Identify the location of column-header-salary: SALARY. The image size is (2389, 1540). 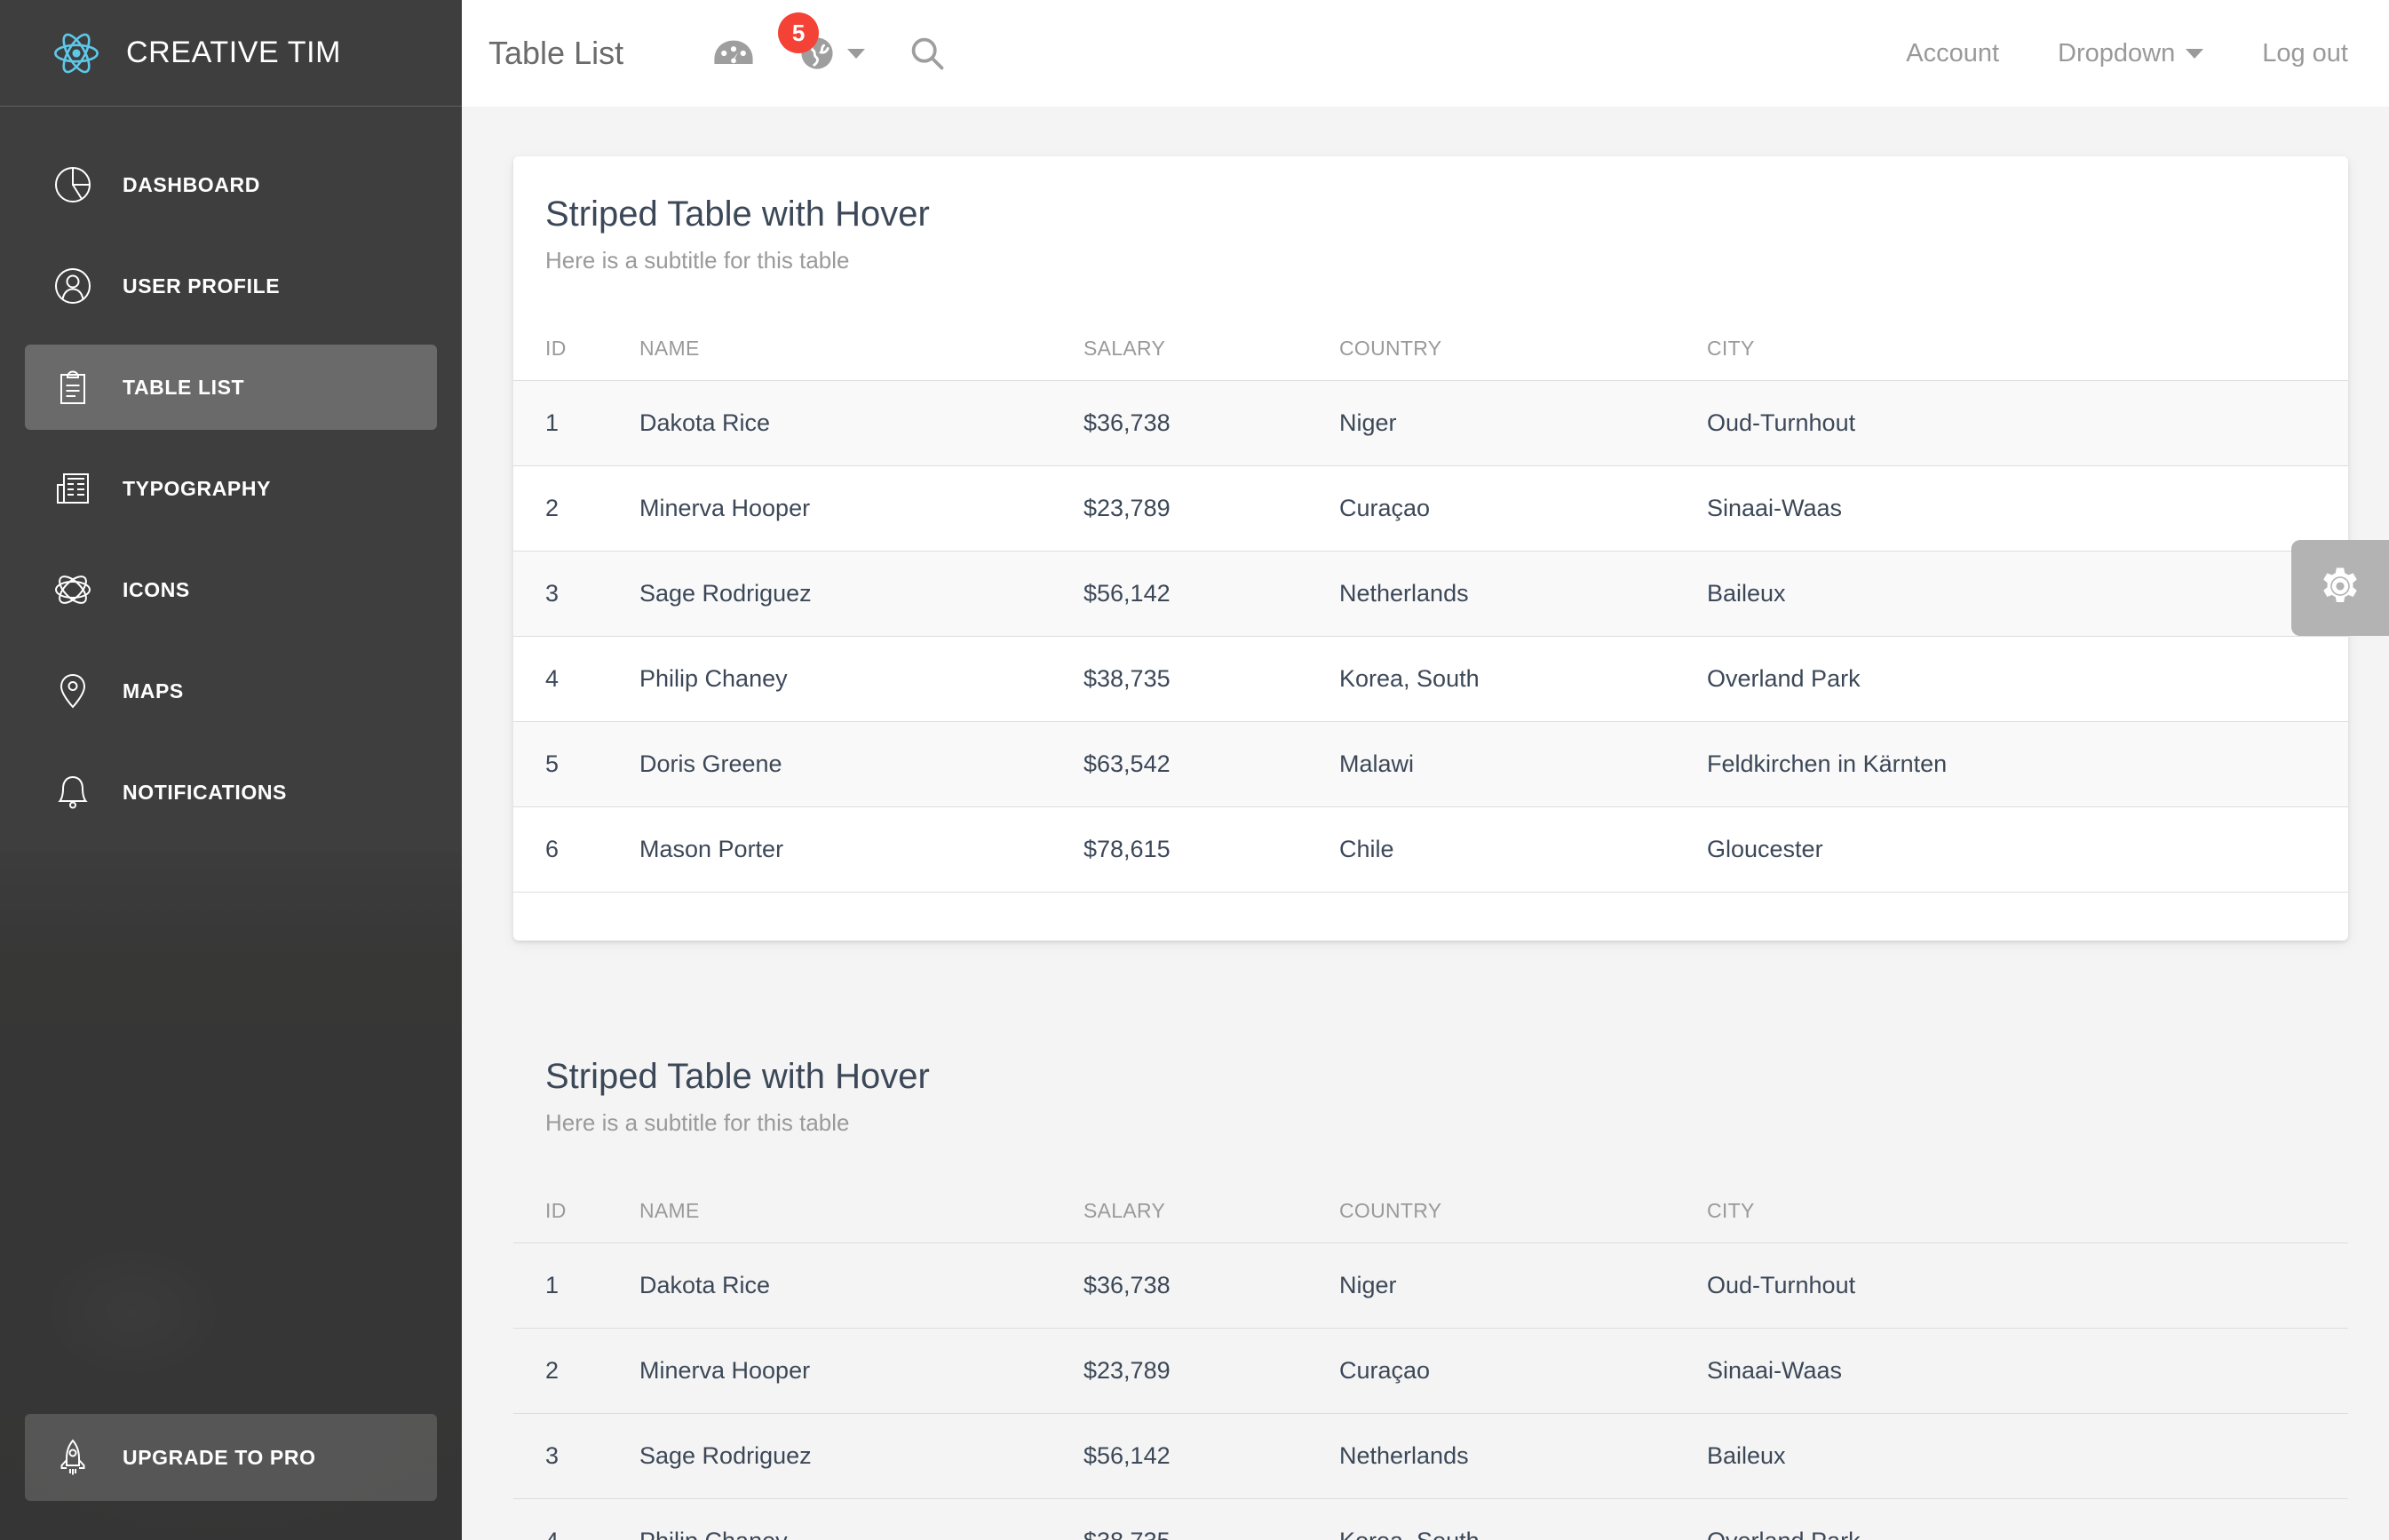
(1199, 351).